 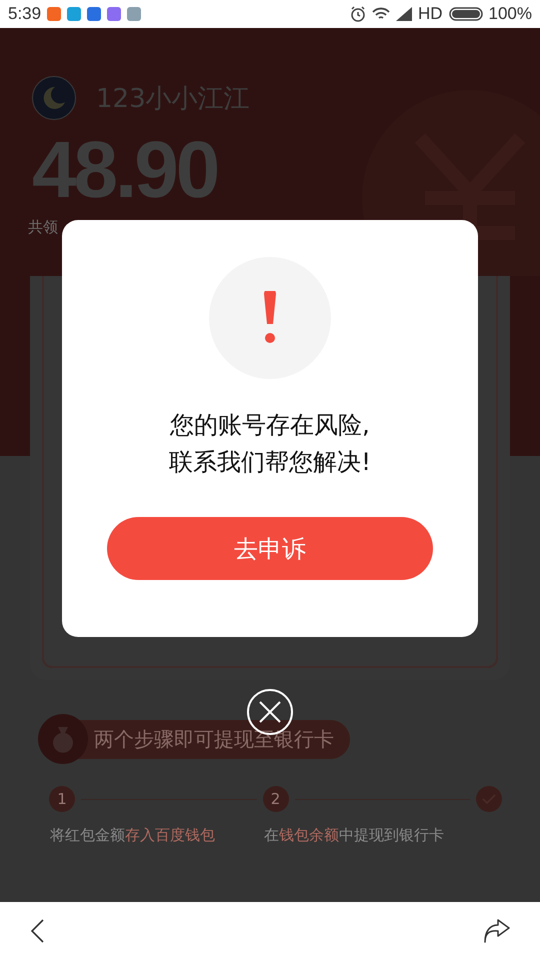 What do you see at coordinates (43, 227) in the screenshot?
I see `amount-caption: 共领` at bounding box center [43, 227].